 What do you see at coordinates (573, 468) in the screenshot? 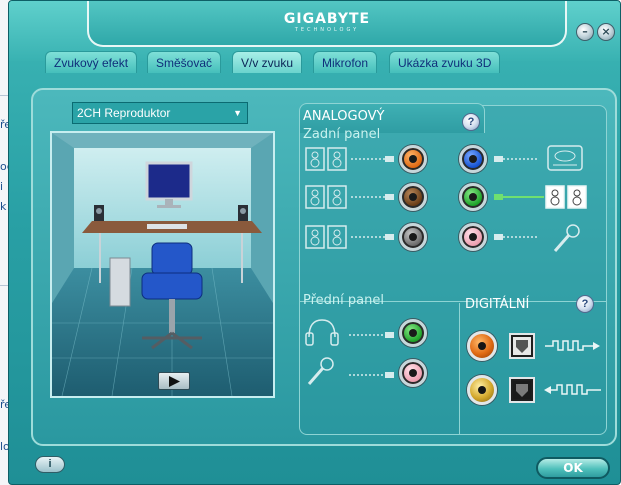
I see `ok-button: OK` at bounding box center [573, 468].